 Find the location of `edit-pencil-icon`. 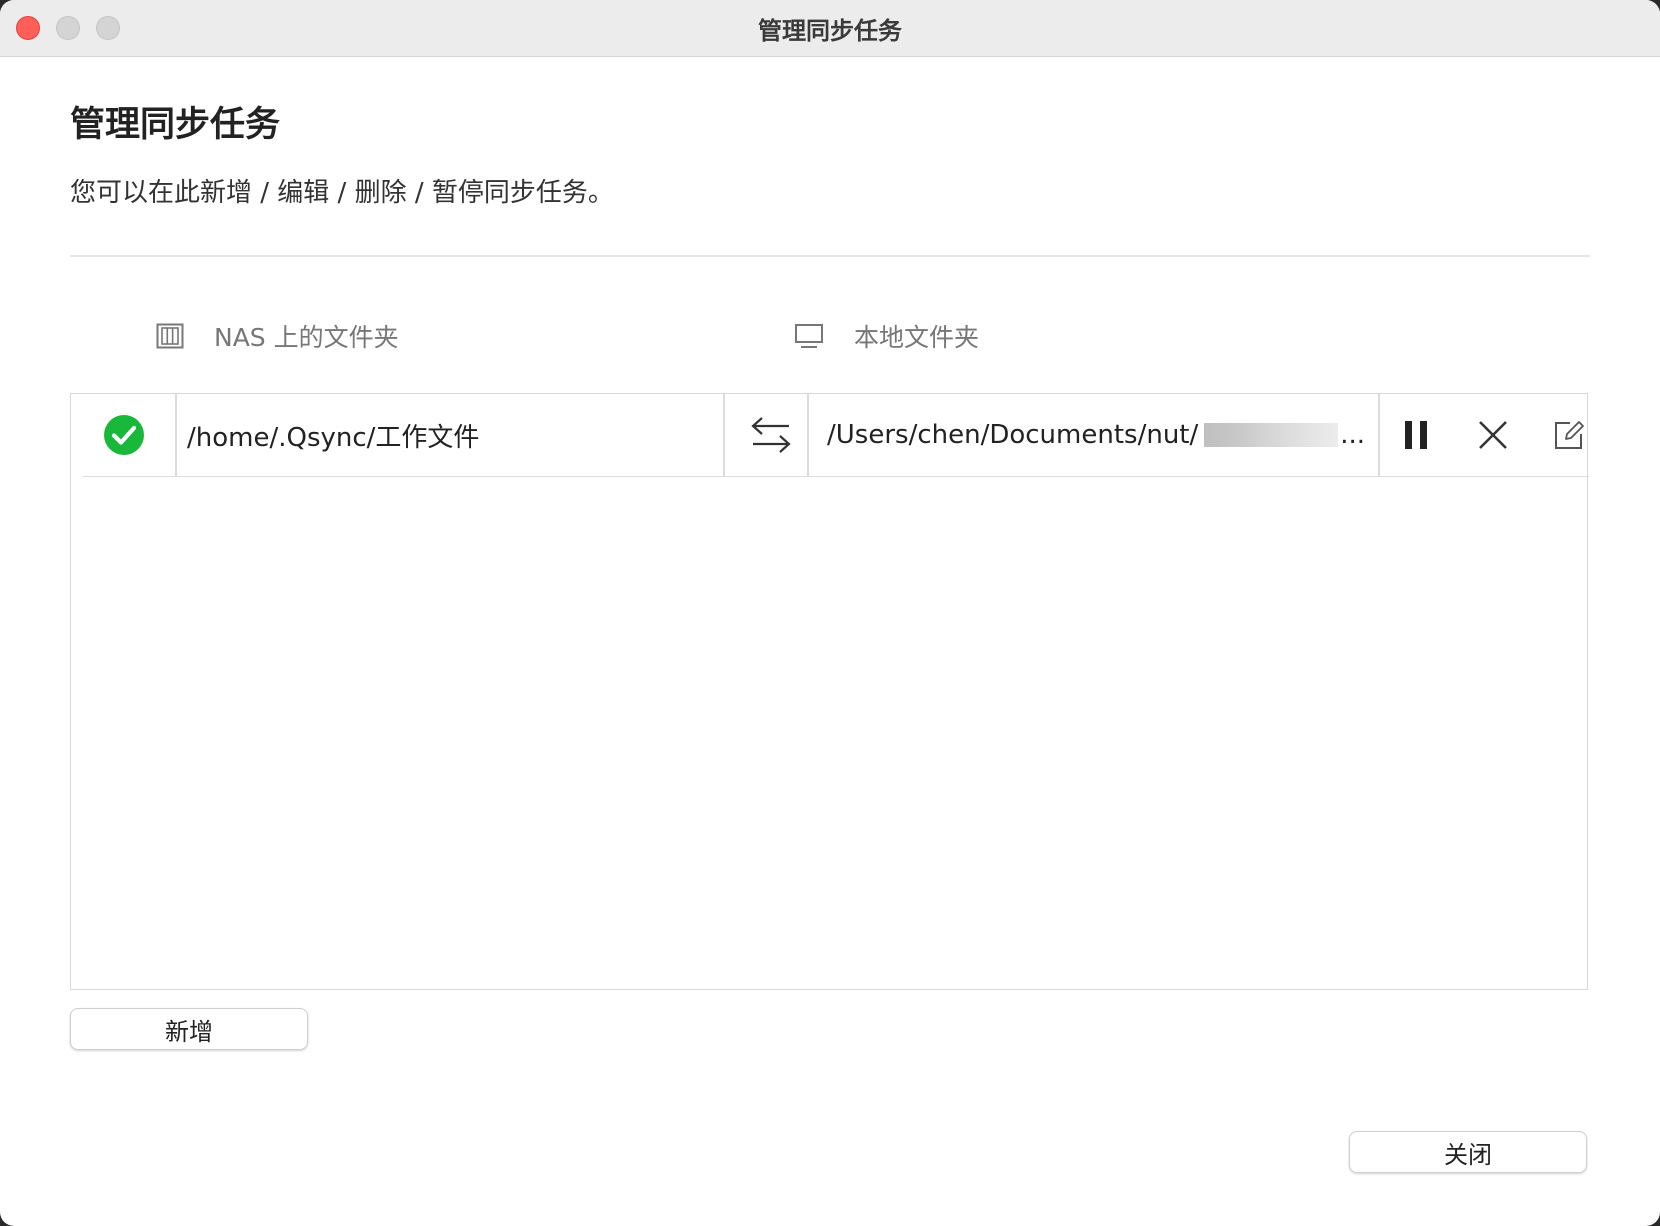

edit-pencil-icon is located at coordinates (1569, 435).